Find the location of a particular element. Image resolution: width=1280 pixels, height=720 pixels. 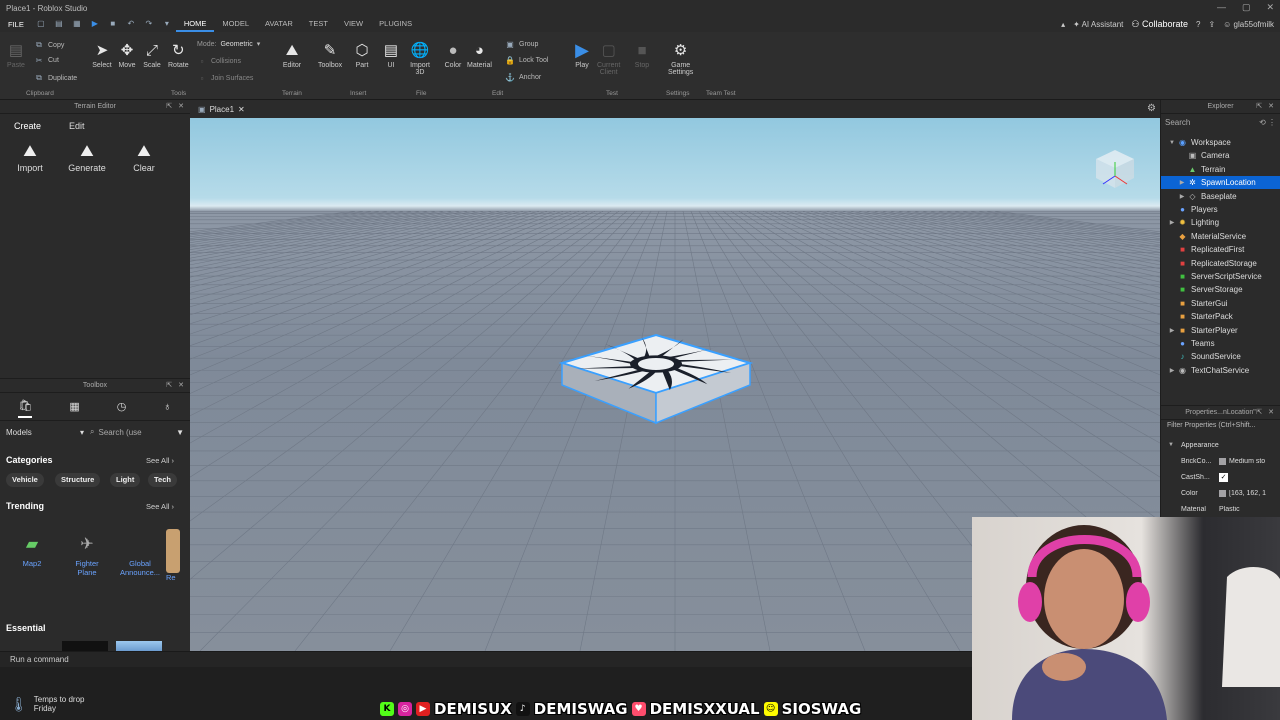

view-orientation-cube is located at coordinates (1115, 169).